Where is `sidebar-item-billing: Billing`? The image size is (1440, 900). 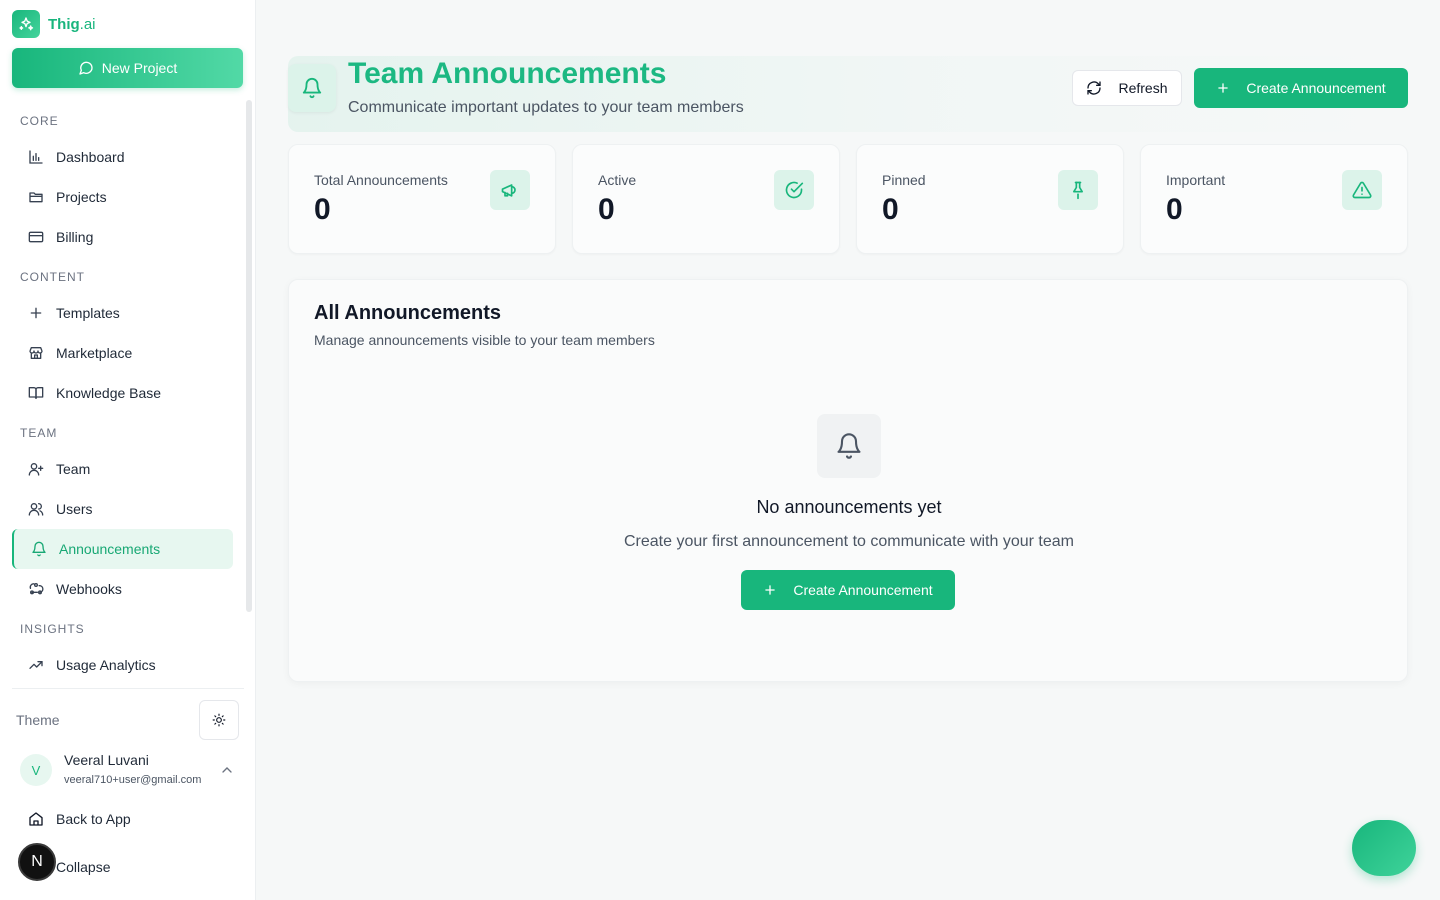 sidebar-item-billing: Billing is located at coordinates (122, 237).